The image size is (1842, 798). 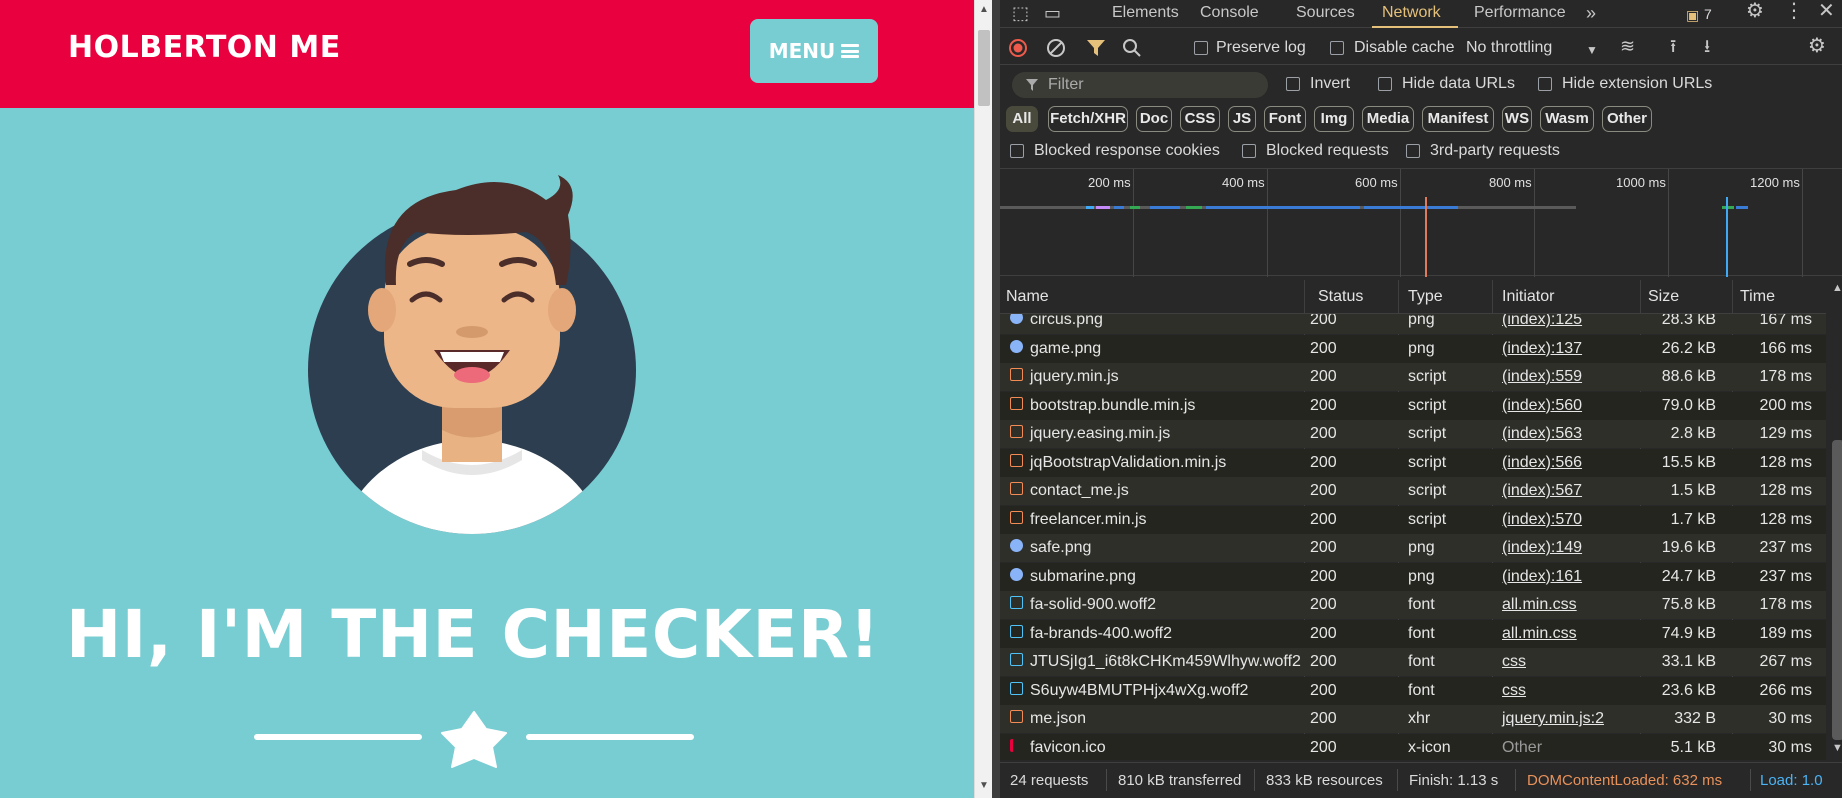 What do you see at coordinates (1325, 13) in the screenshot?
I see `tab-sources: Sources` at bounding box center [1325, 13].